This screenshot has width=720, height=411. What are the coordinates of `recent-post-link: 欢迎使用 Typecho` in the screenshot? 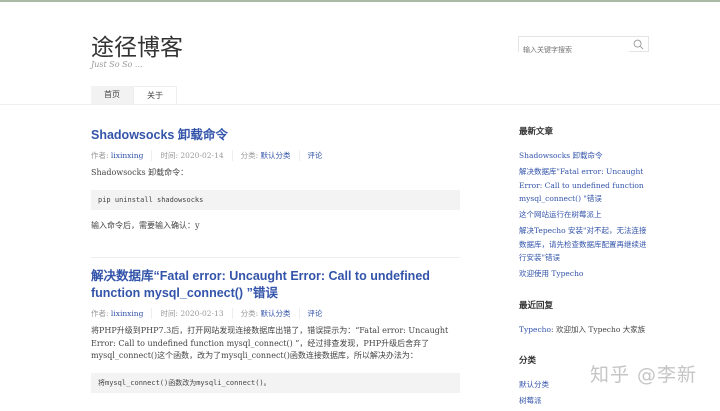 It's located at (551, 273).